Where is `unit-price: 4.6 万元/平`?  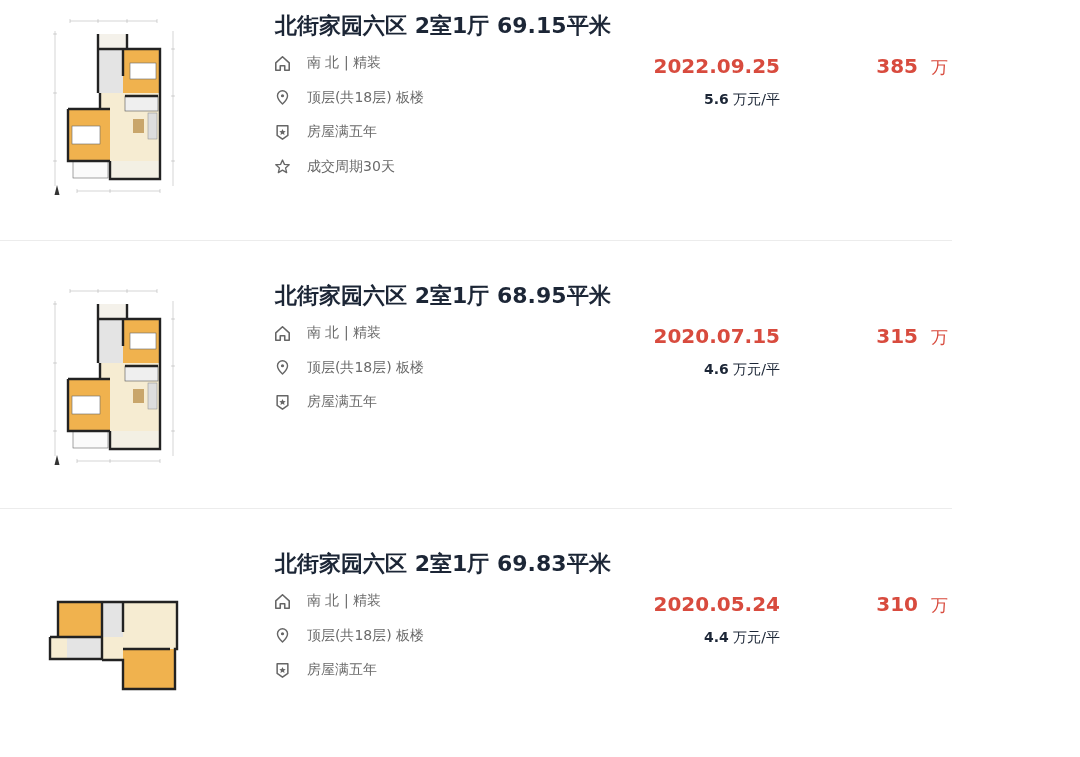
unit-price: 4.6 万元/平 is located at coordinates (742, 369).